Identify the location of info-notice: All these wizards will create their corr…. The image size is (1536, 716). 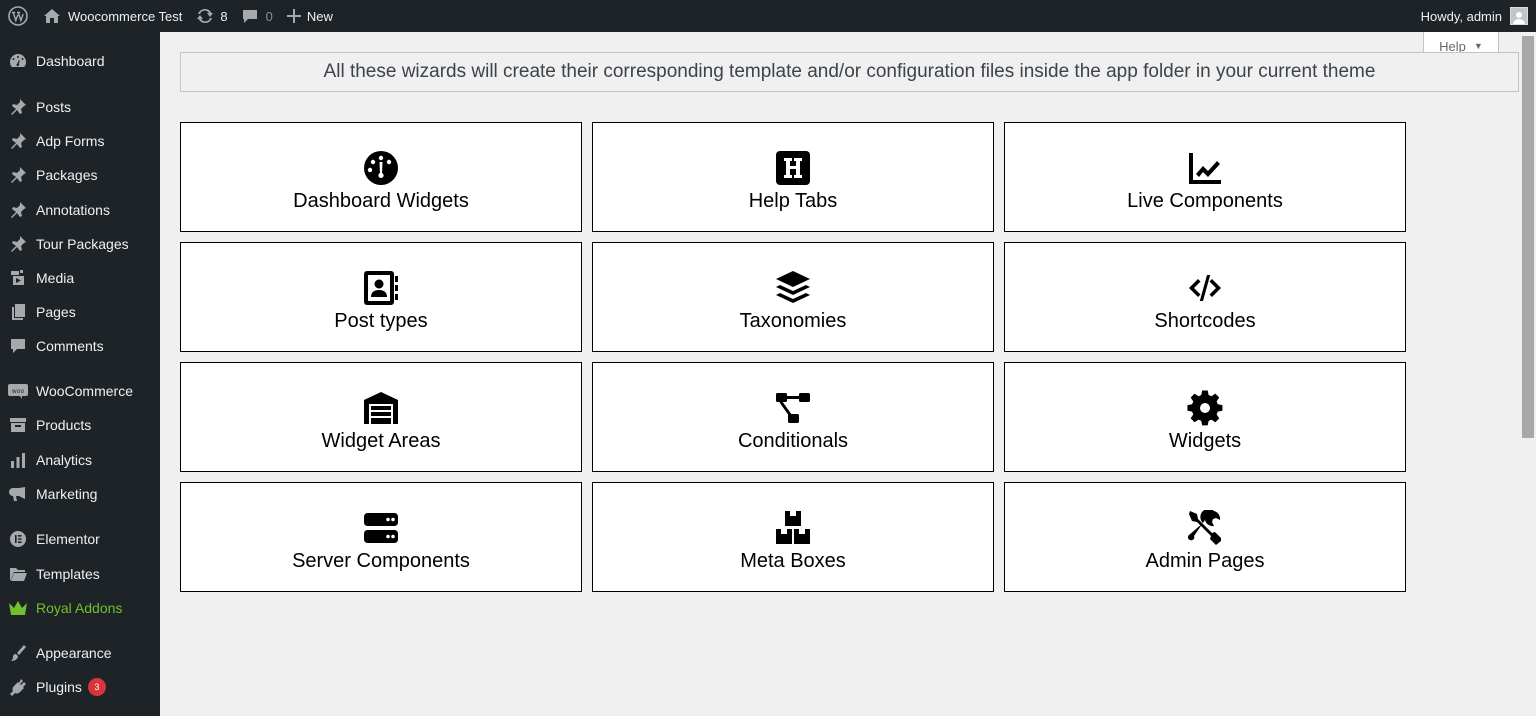
(849, 72).